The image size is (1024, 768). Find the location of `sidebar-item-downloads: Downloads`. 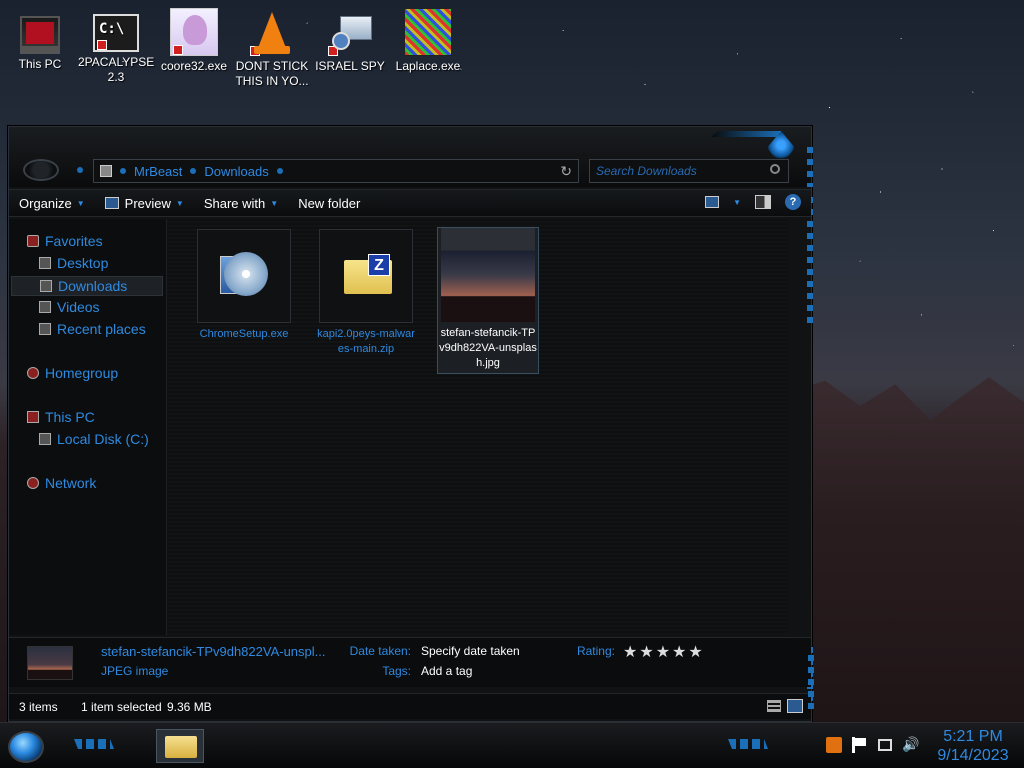

sidebar-item-downloads: Downloads is located at coordinates (87, 286).